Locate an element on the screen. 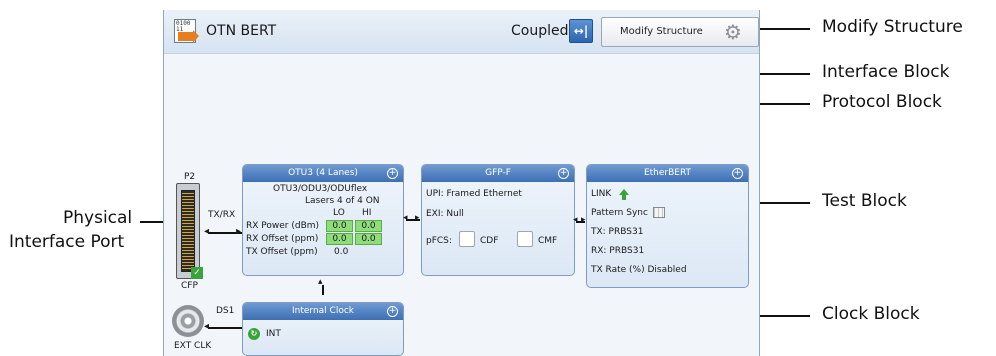 The width and height of the screenshot is (996, 356). test-block-header: EtherBERT + is located at coordinates (667, 173).